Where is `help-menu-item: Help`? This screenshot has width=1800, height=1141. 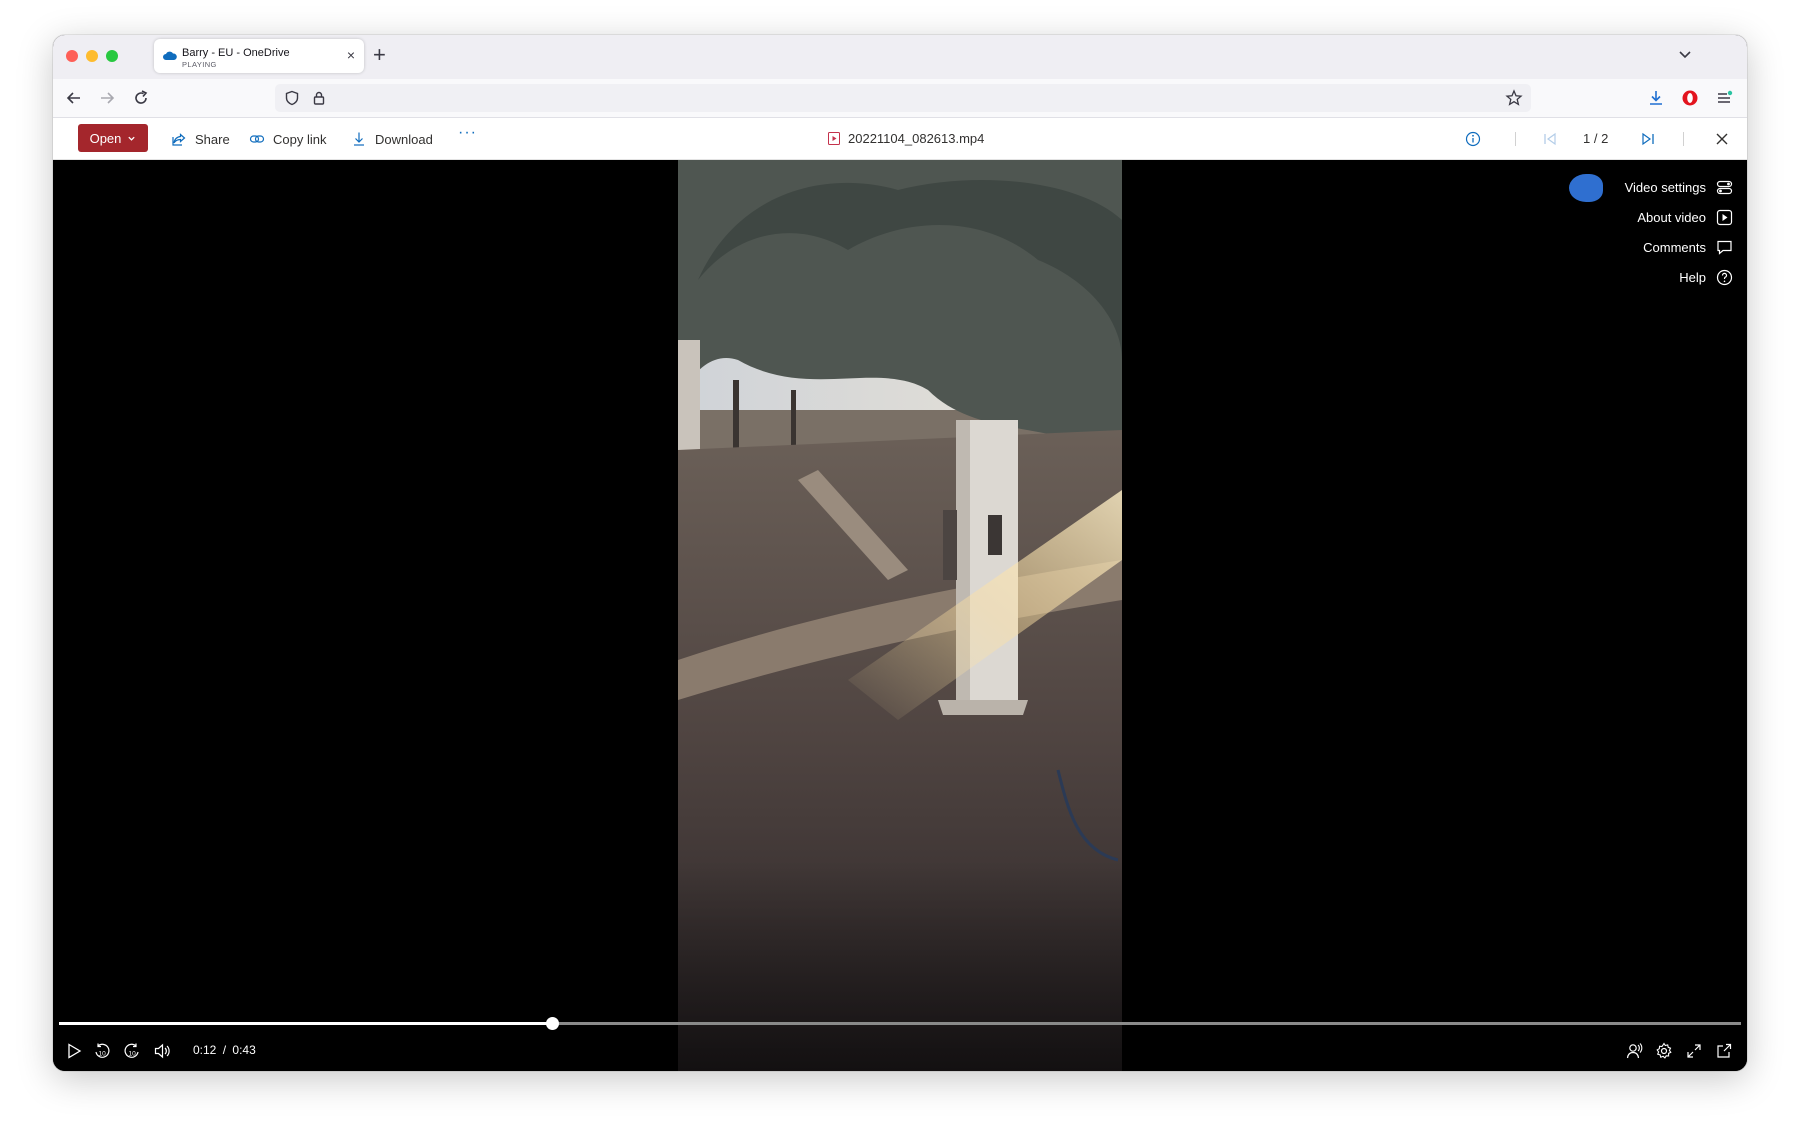
help-menu-item: Help is located at coordinates (1679, 277).